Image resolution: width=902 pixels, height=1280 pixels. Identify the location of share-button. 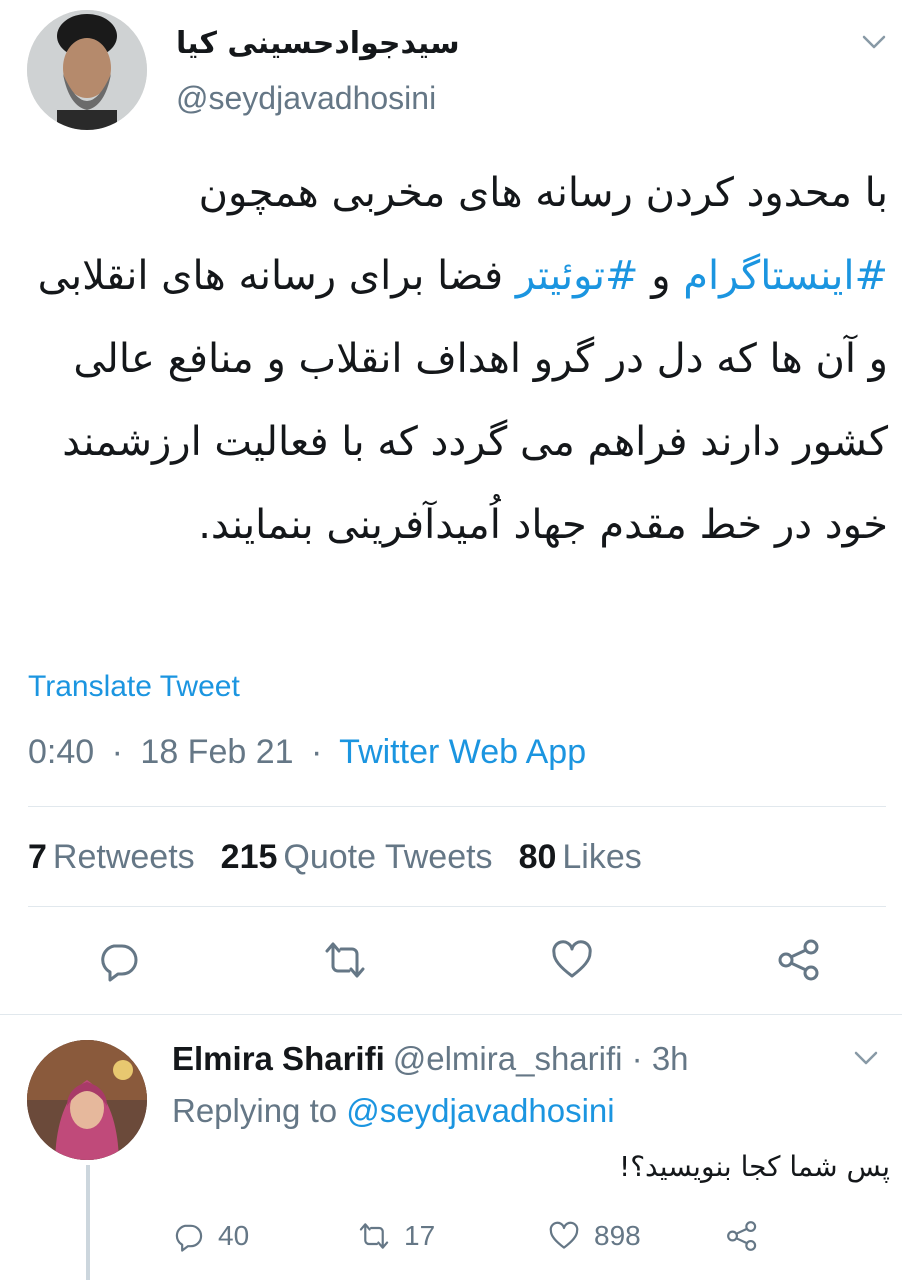
(799, 960).